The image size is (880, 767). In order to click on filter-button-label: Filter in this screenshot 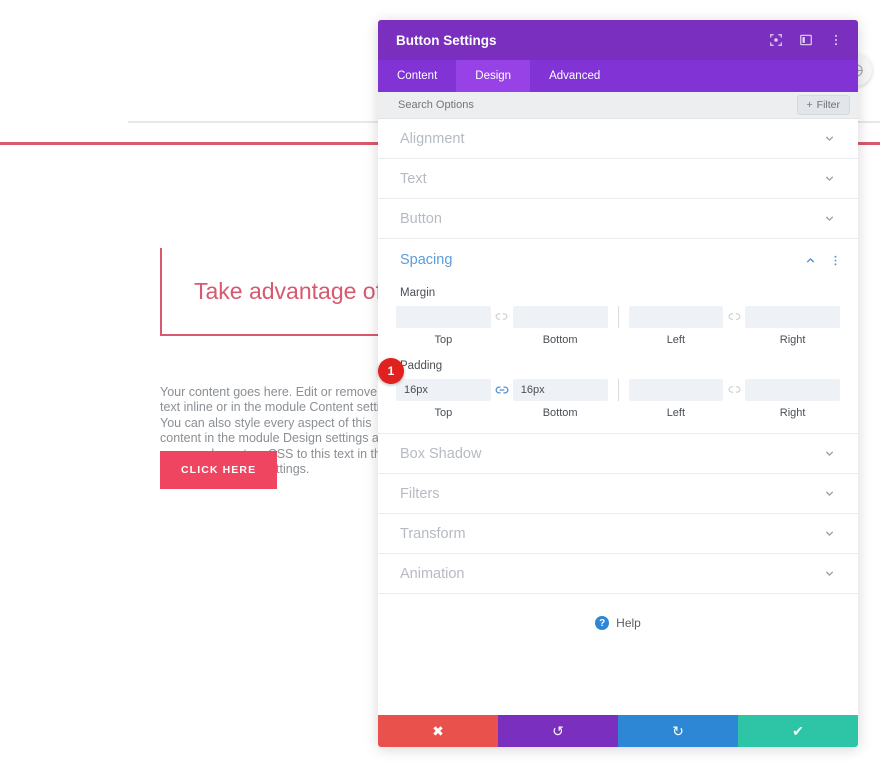, I will do `click(828, 105)`.